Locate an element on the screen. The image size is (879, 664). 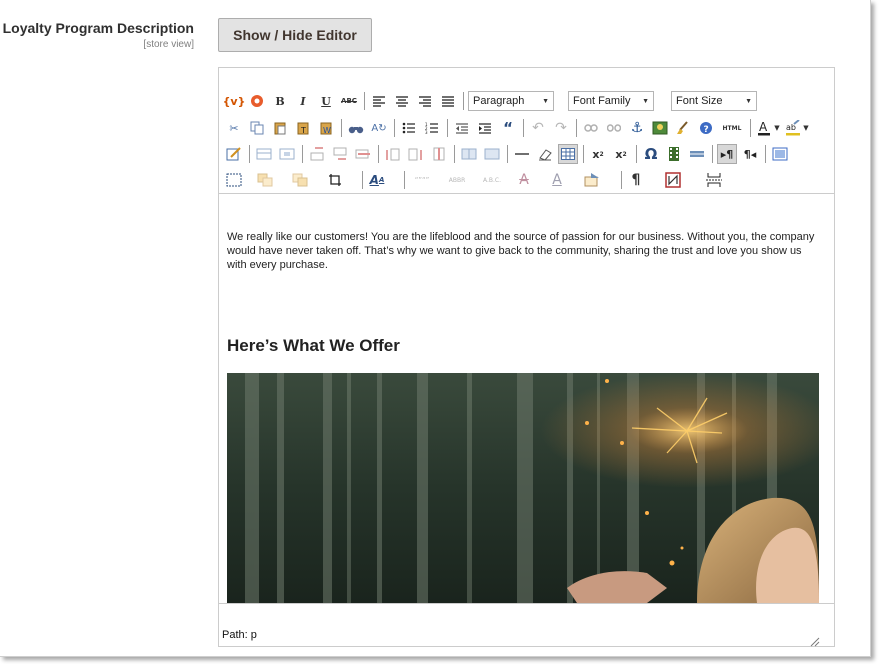
paste-word-icon: W is located at coordinates (326, 128).